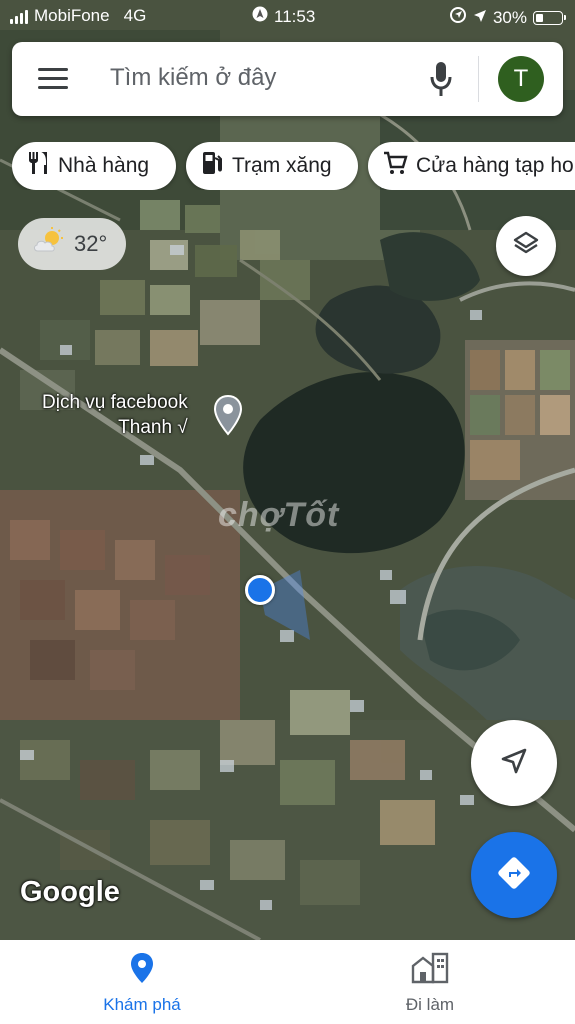 The height and width of the screenshot is (1024, 575). What do you see at coordinates (115, 402) in the screenshot?
I see `place-label-line1: Dịch vụ facebook` at bounding box center [115, 402].